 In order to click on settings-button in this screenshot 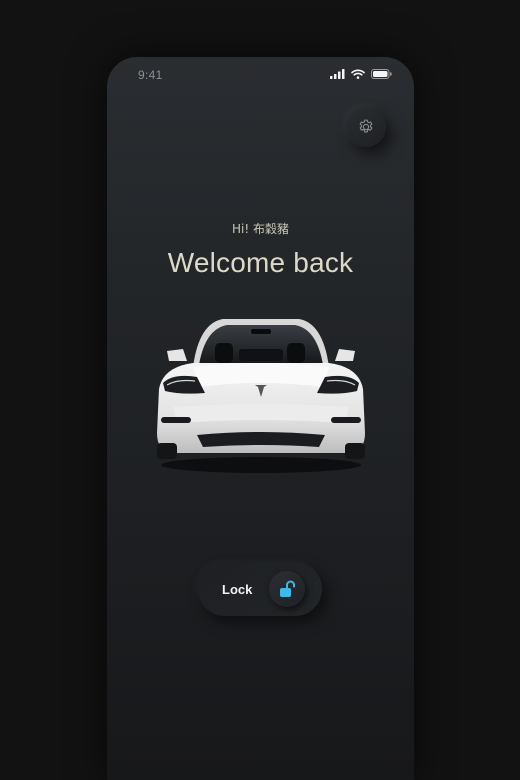, I will do `click(366, 127)`.